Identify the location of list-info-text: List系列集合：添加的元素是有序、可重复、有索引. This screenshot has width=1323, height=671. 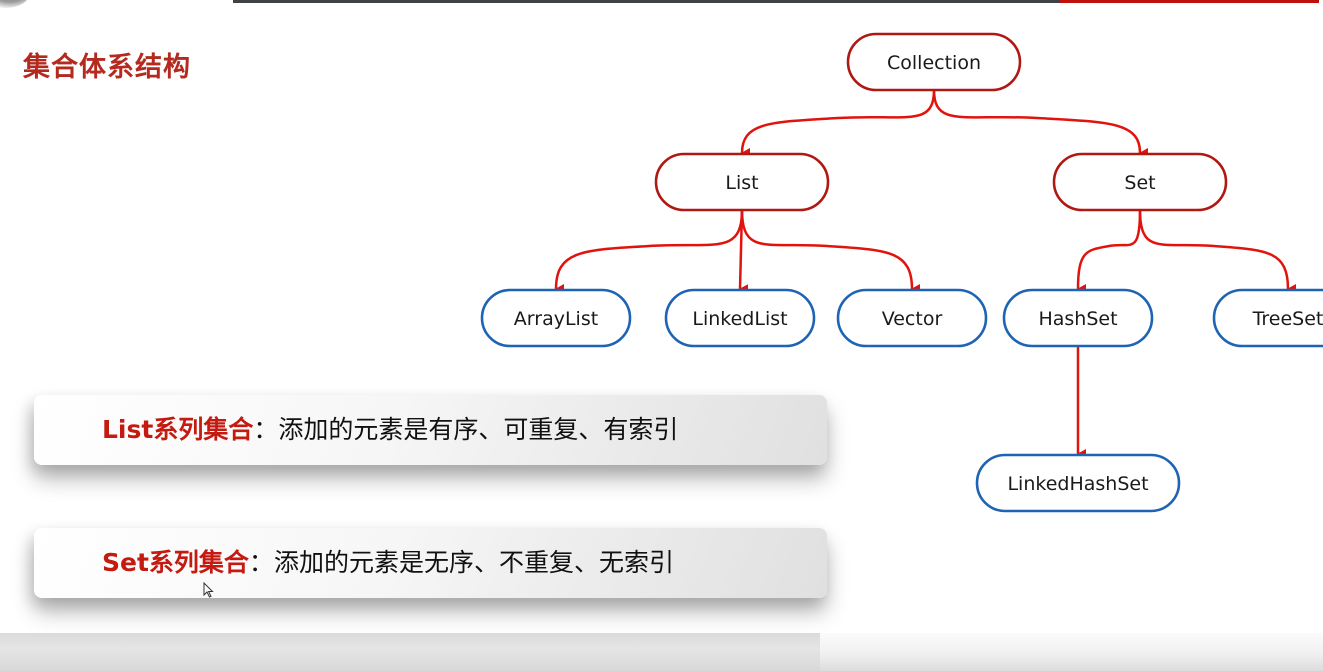
(390, 430).